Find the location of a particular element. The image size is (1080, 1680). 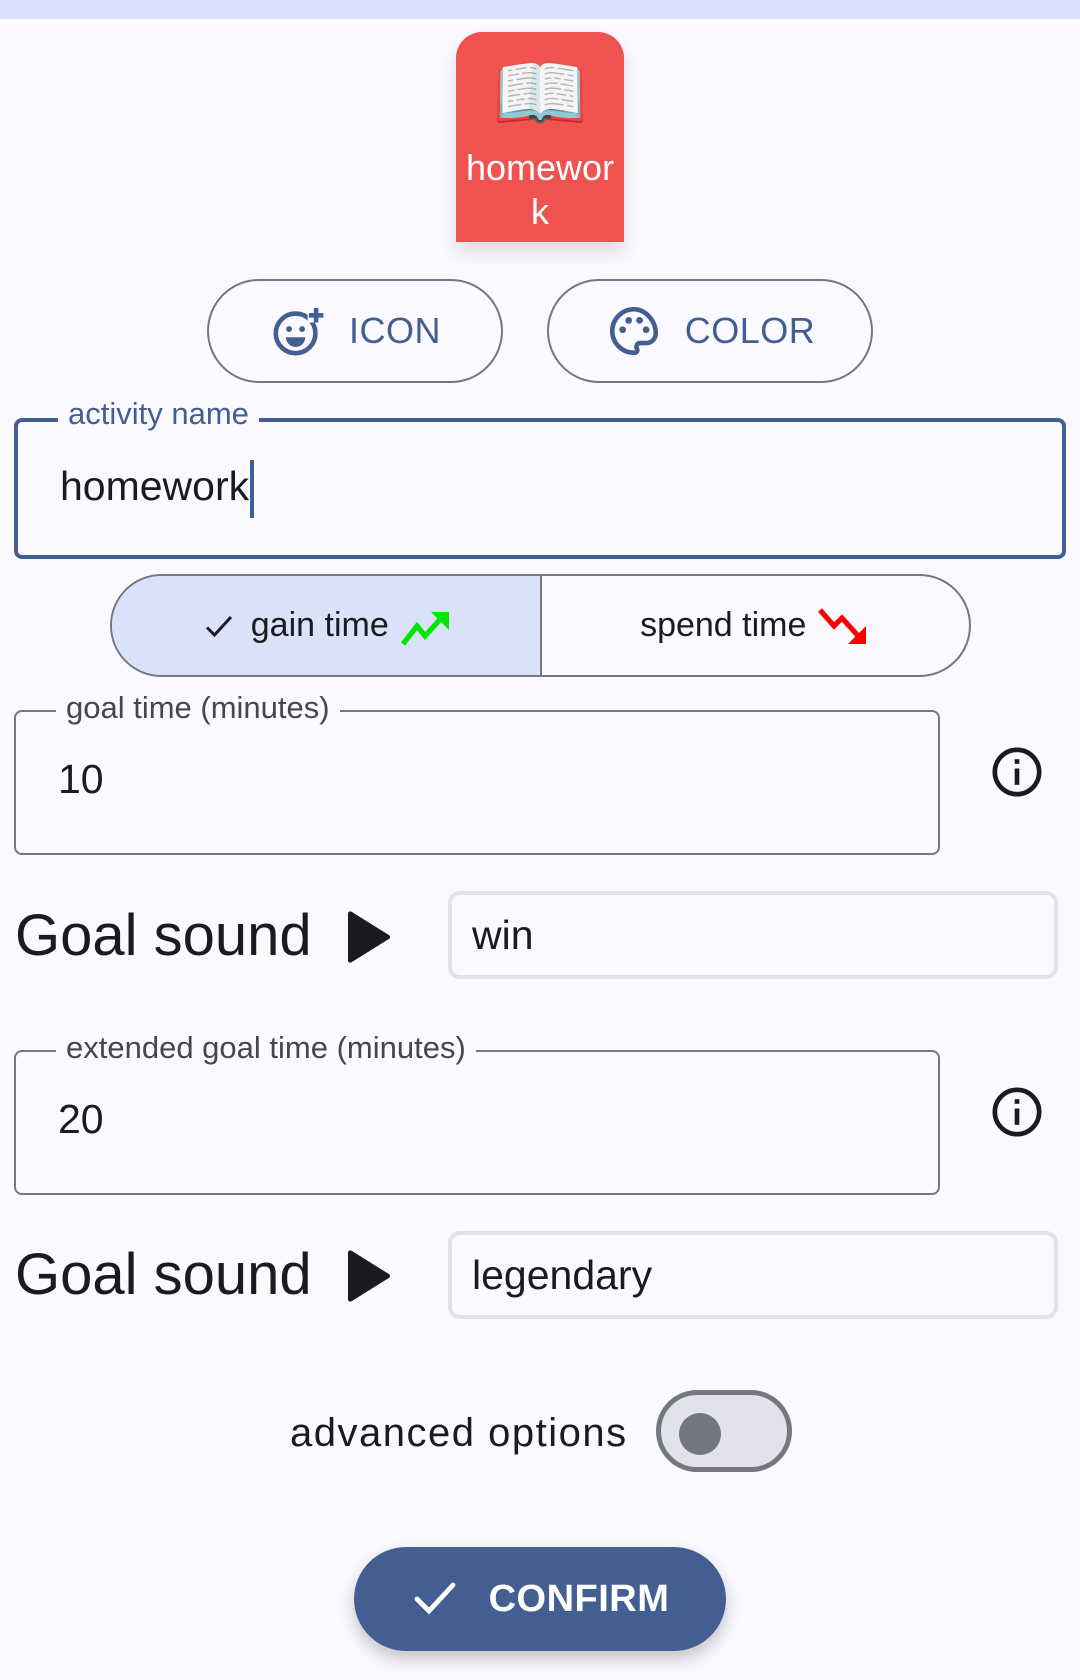

advanced-options-toggle is located at coordinates (724, 1431).